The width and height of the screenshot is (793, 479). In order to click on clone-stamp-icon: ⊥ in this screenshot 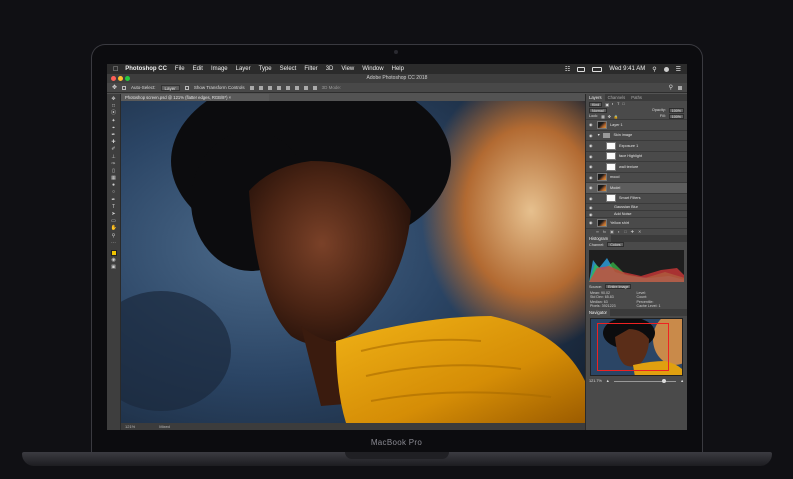, I will do `click(114, 157)`.